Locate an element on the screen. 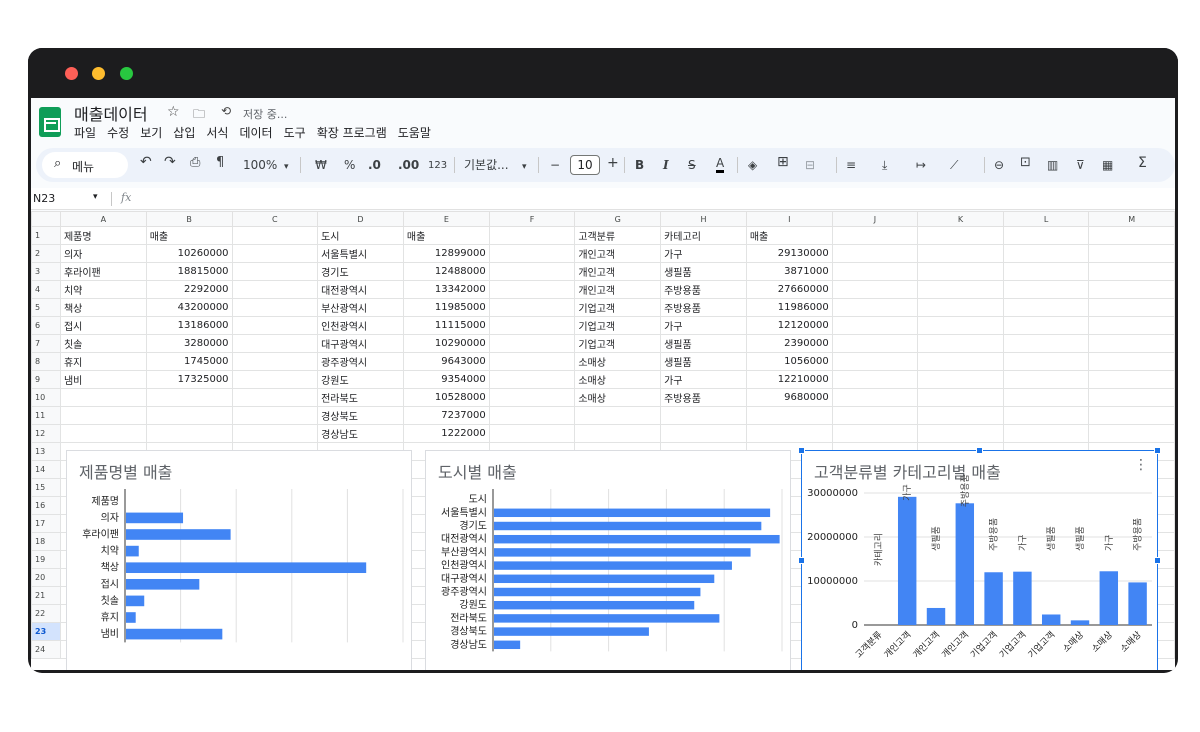 This screenshot has width=1200, height=732. cell: 주방용품 is located at coordinates (703, 307).